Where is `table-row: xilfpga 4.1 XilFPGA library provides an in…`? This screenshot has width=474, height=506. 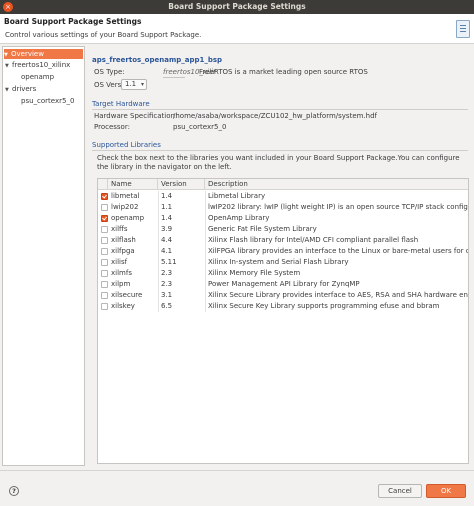
table-row: xilfpga 4.1 XilFPGA library provides an in… is located at coordinates (283, 251).